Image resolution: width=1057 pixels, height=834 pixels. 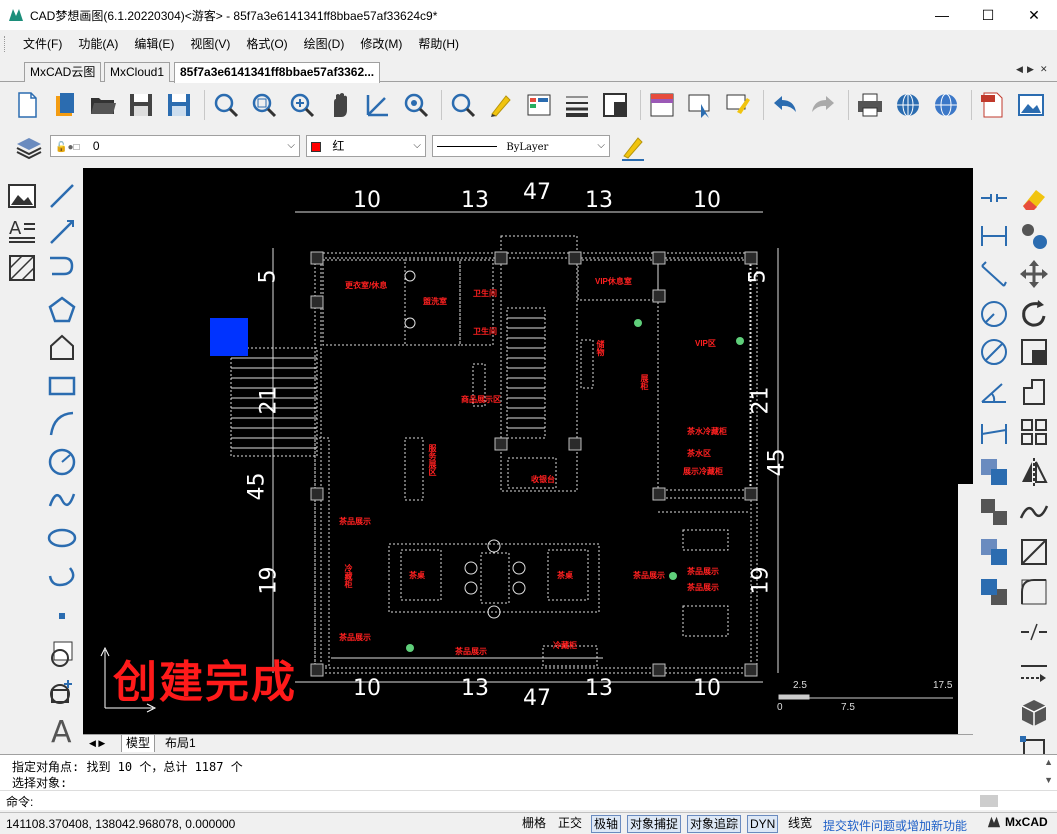 What do you see at coordinates (1034, 432) in the screenshot?
I see `array-tool` at bounding box center [1034, 432].